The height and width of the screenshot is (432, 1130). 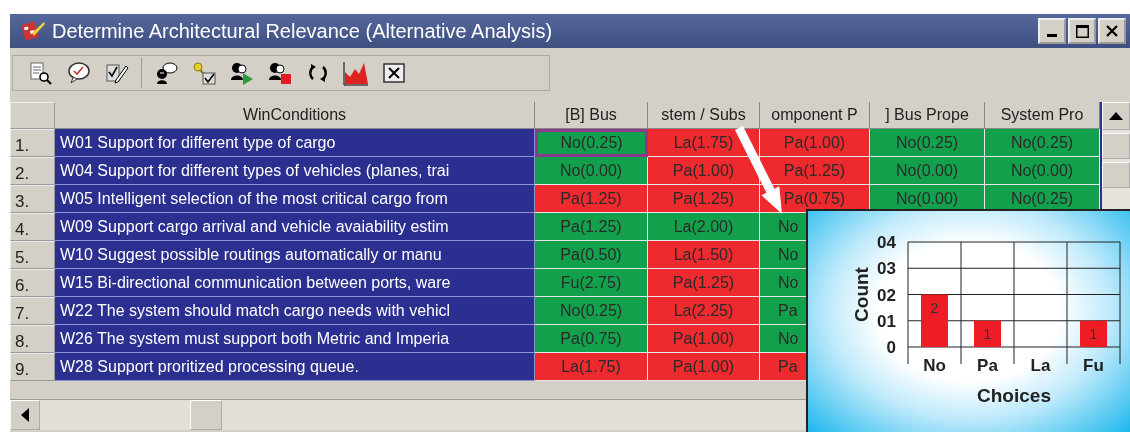 I want to click on speech-bubble-check-icon, so click(x=79, y=73).